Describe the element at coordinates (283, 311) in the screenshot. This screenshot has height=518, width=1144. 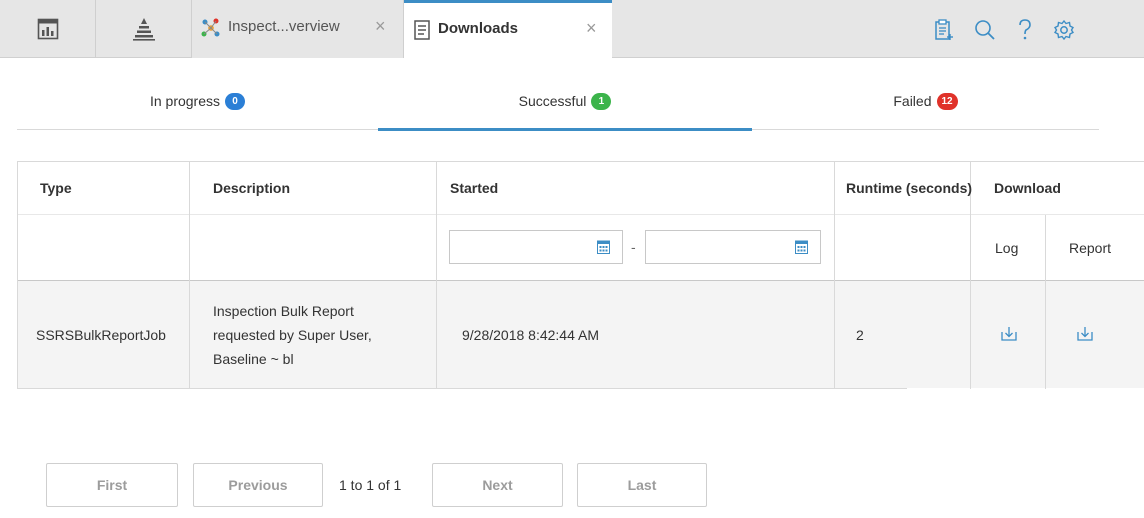
I see `description-line: Inspection Bulk Report` at that location.